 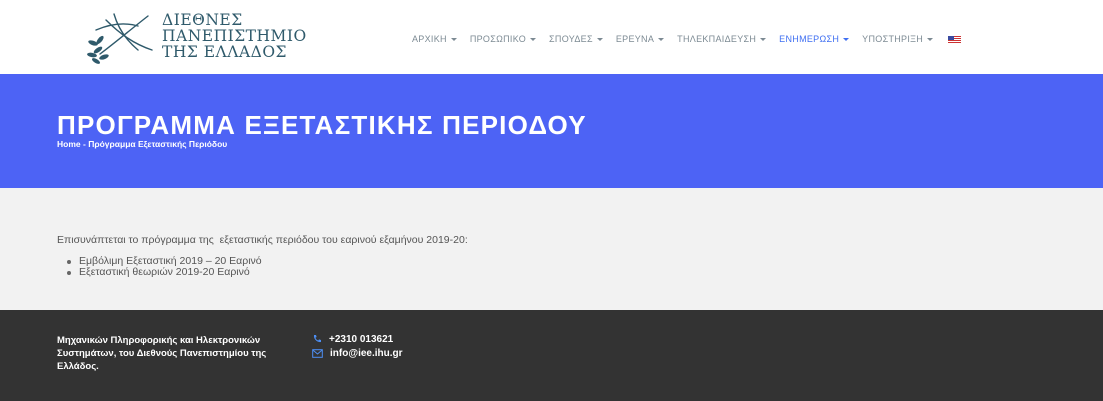 What do you see at coordinates (317, 353) in the screenshot?
I see `envelope-icon` at bounding box center [317, 353].